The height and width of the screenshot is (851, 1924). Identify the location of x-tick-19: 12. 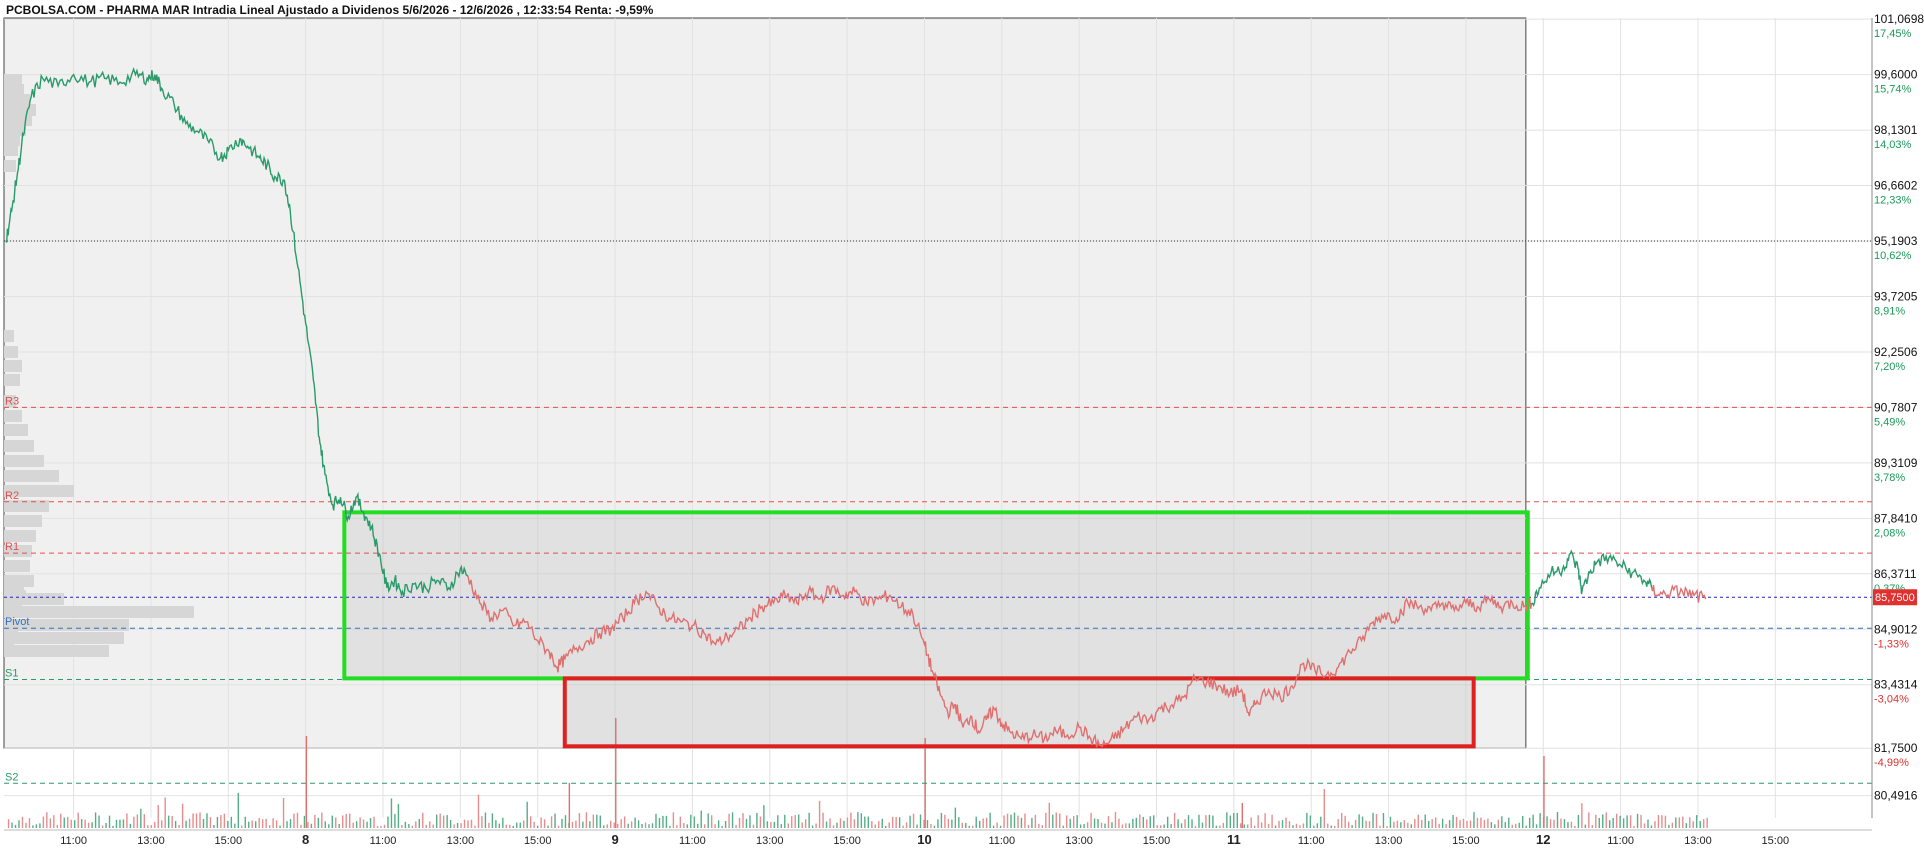
(1543, 839).